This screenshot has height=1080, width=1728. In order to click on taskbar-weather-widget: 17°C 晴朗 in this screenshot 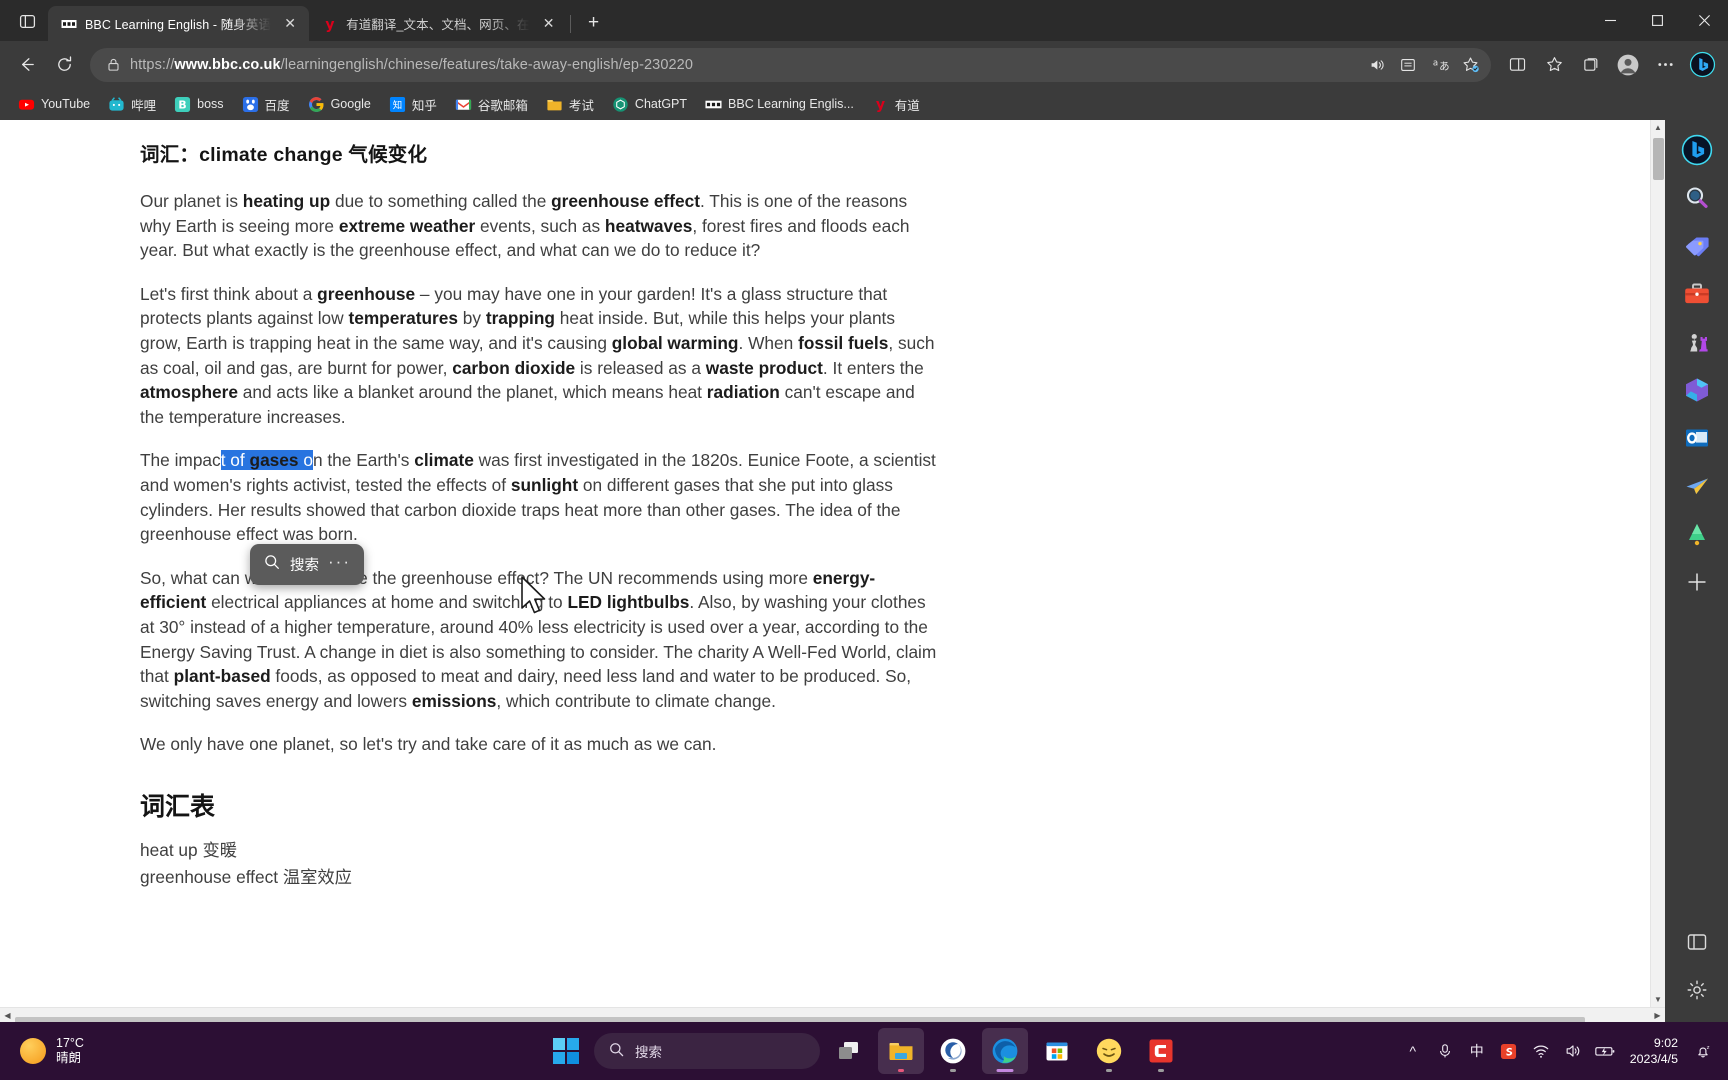, I will do `click(42, 1051)`.